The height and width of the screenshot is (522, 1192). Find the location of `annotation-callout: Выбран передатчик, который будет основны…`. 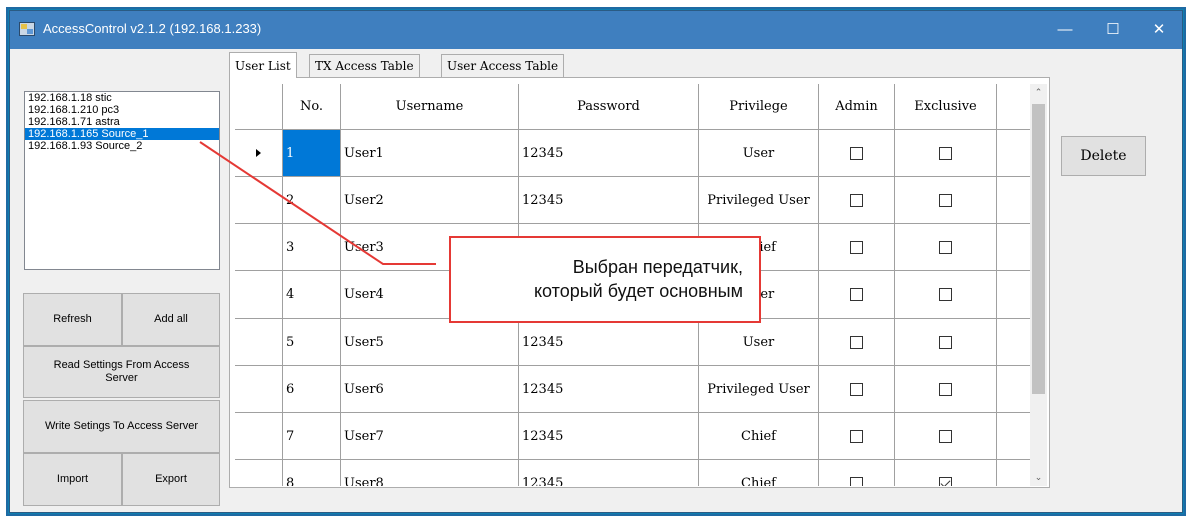

annotation-callout: Выбран передатчик, который будет основны… is located at coordinates (605, 279).